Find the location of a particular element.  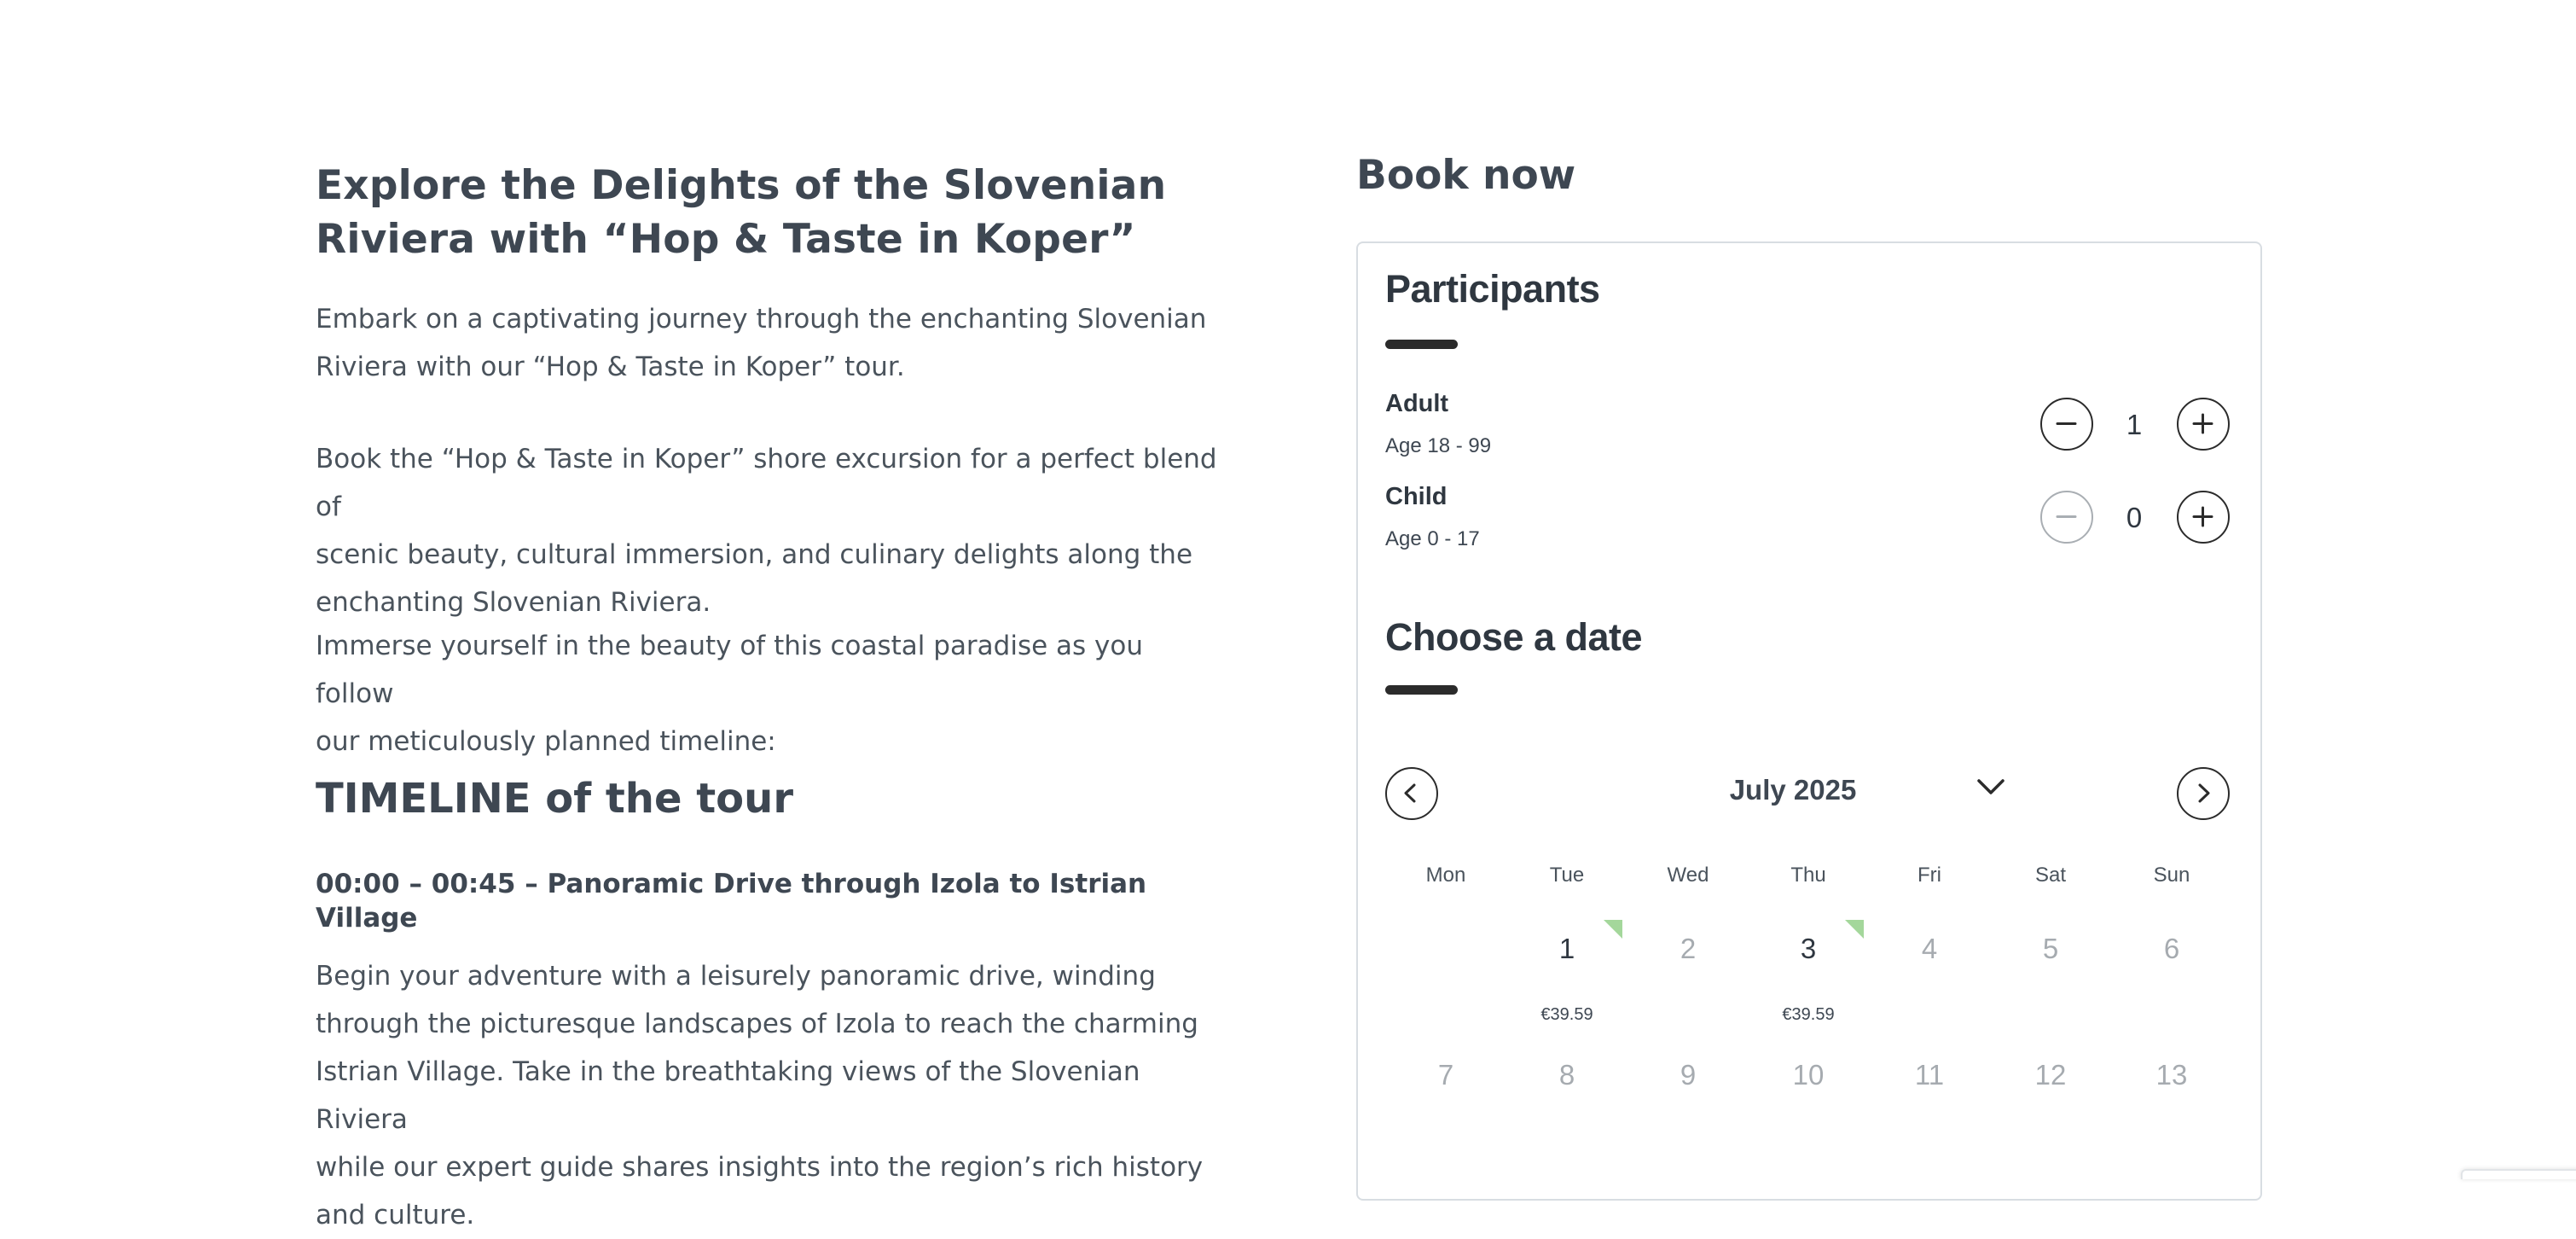

calendar-day-10: 10 is located at coordinates (1808, 1075).